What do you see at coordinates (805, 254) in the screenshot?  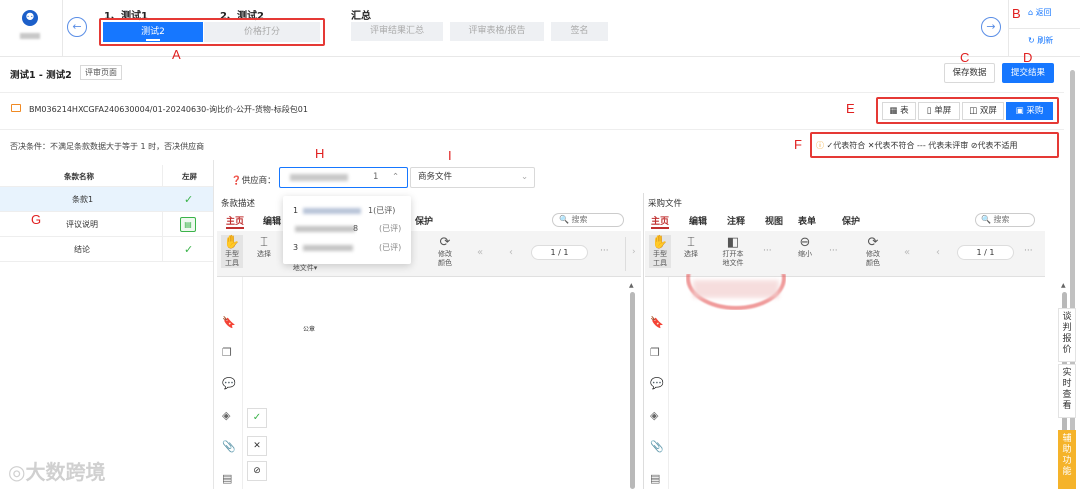 I see `zoom-out-label: 缩小` at bounding box center [805, 254].